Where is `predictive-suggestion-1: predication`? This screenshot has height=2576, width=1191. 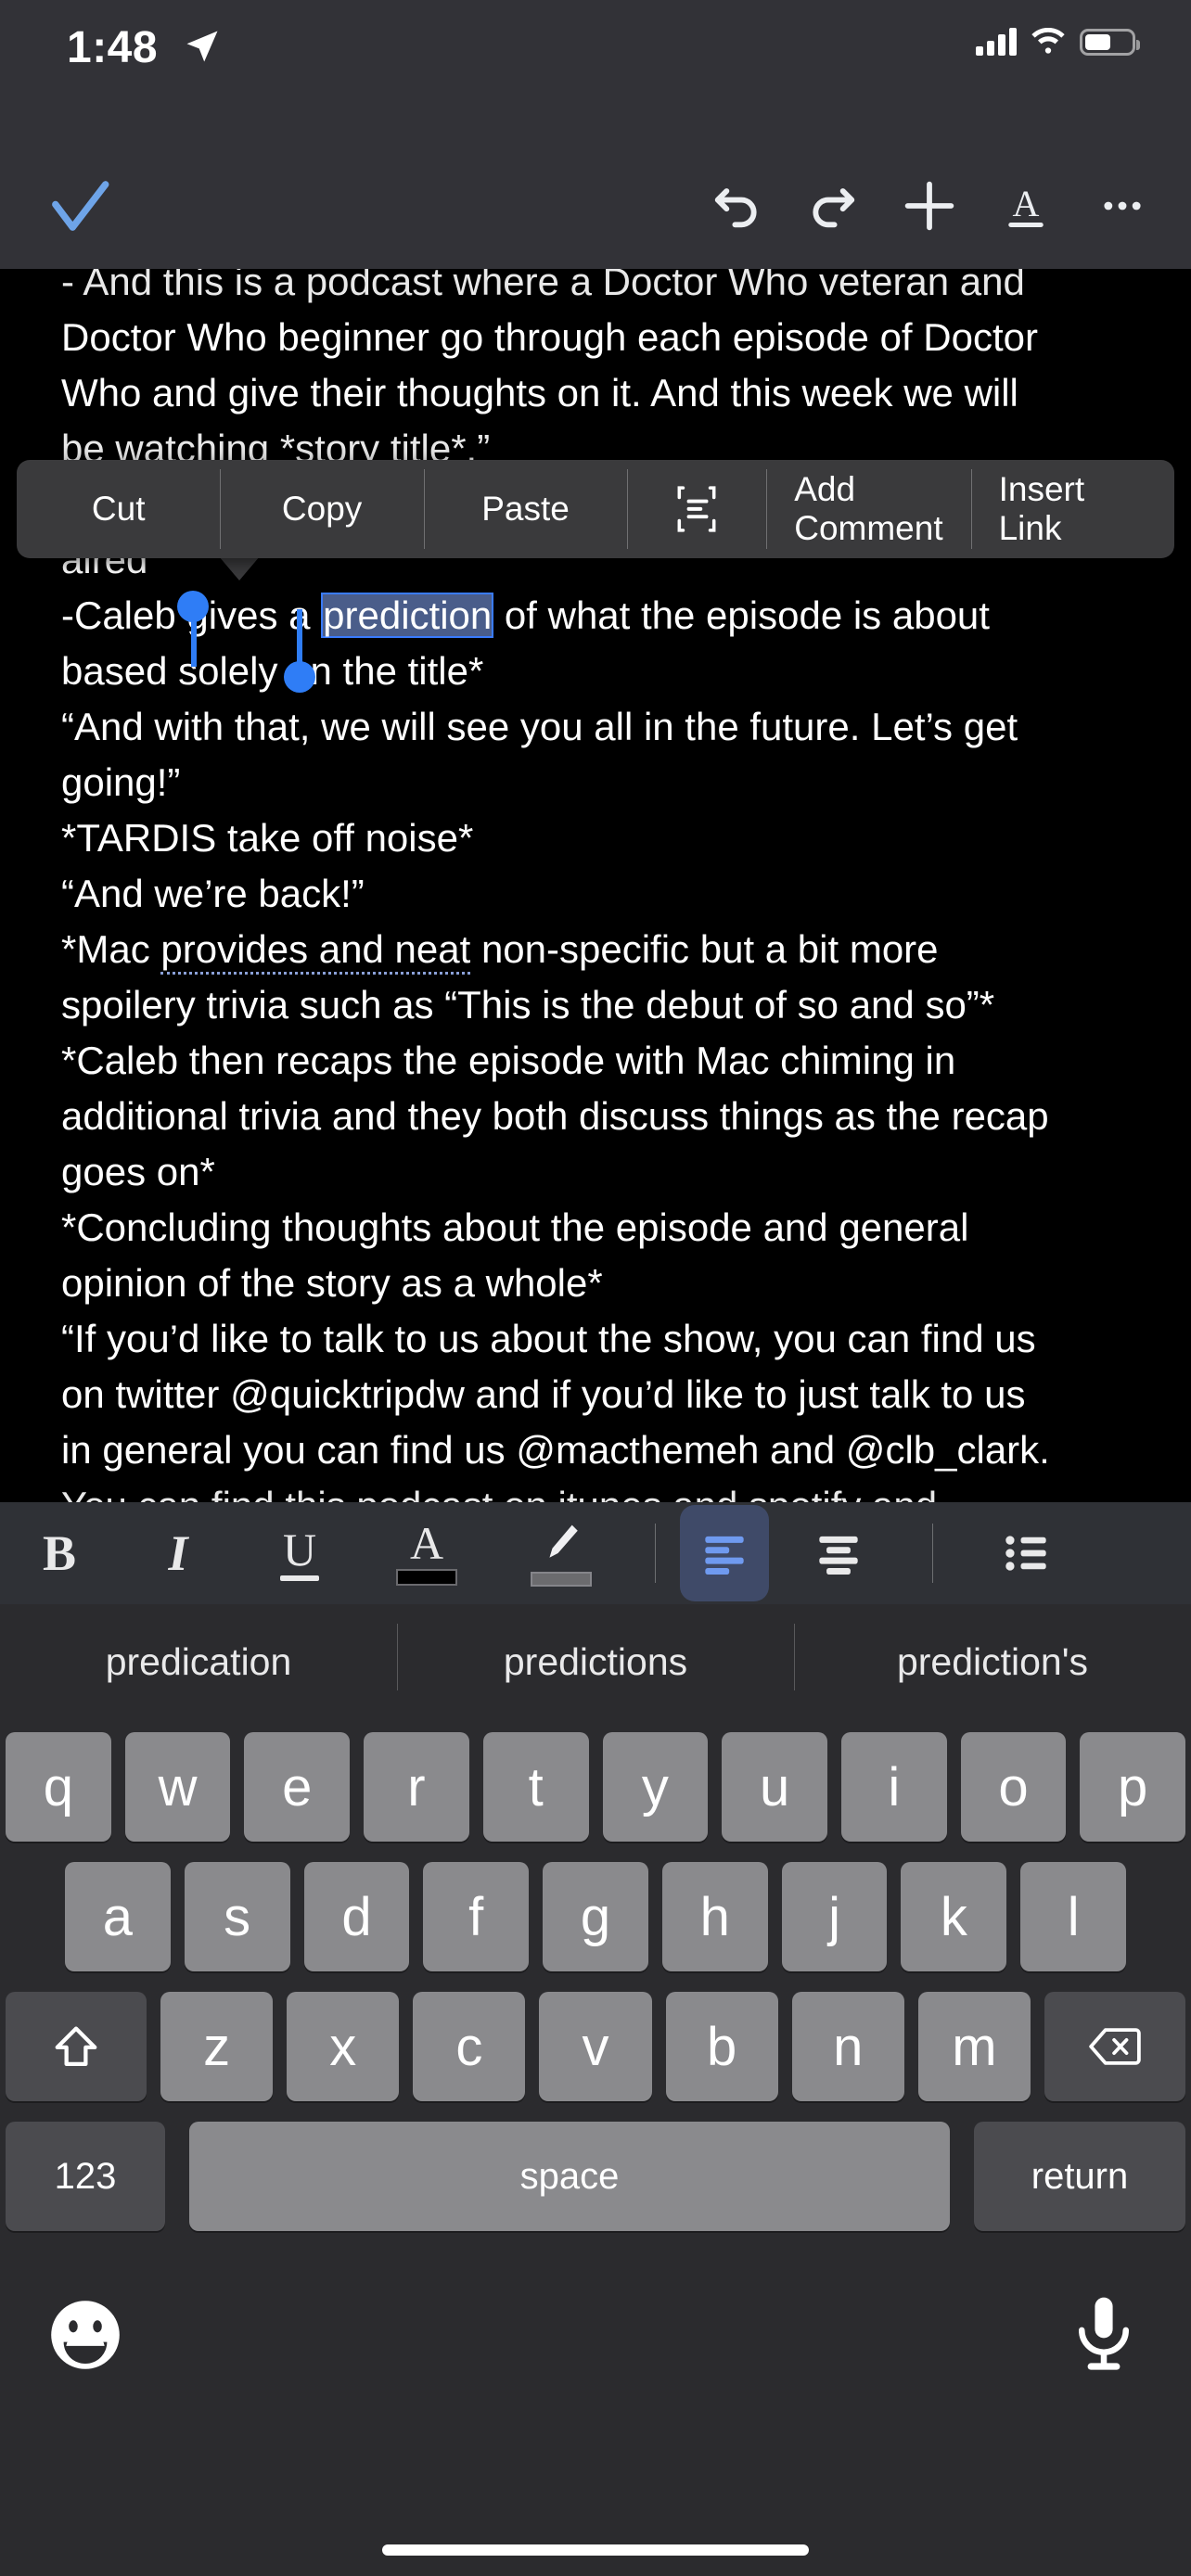
predictive-suggestion-1: predication is located at coordinates (198, 1662).